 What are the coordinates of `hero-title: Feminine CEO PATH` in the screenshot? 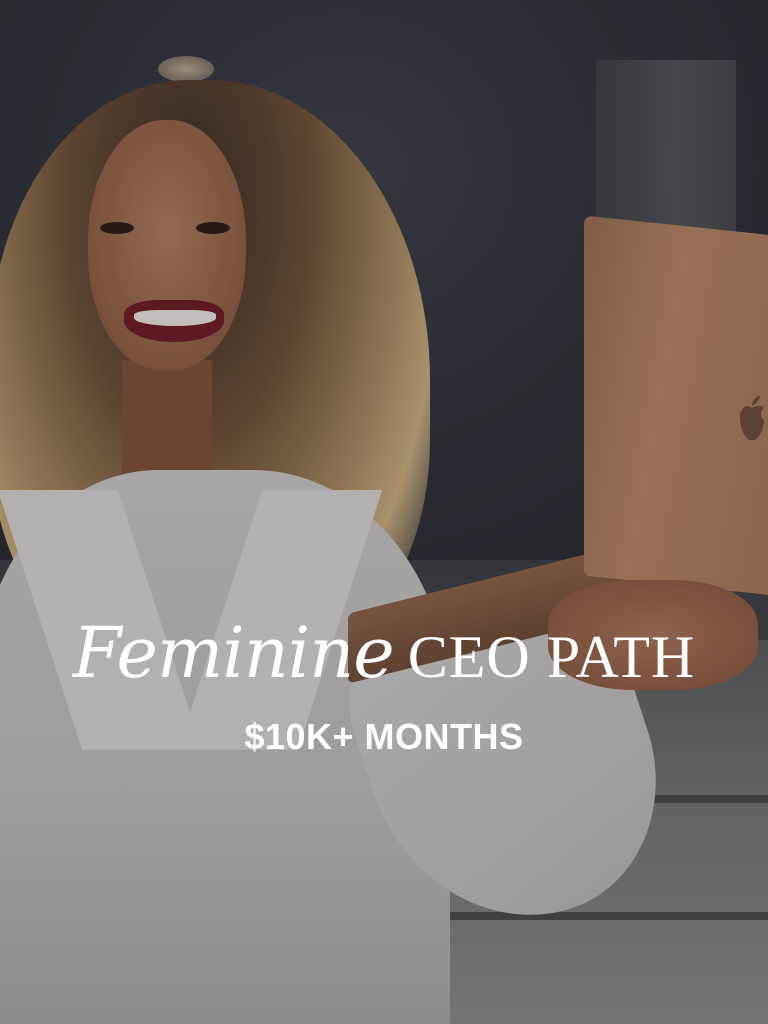 It's located at (384, 653).